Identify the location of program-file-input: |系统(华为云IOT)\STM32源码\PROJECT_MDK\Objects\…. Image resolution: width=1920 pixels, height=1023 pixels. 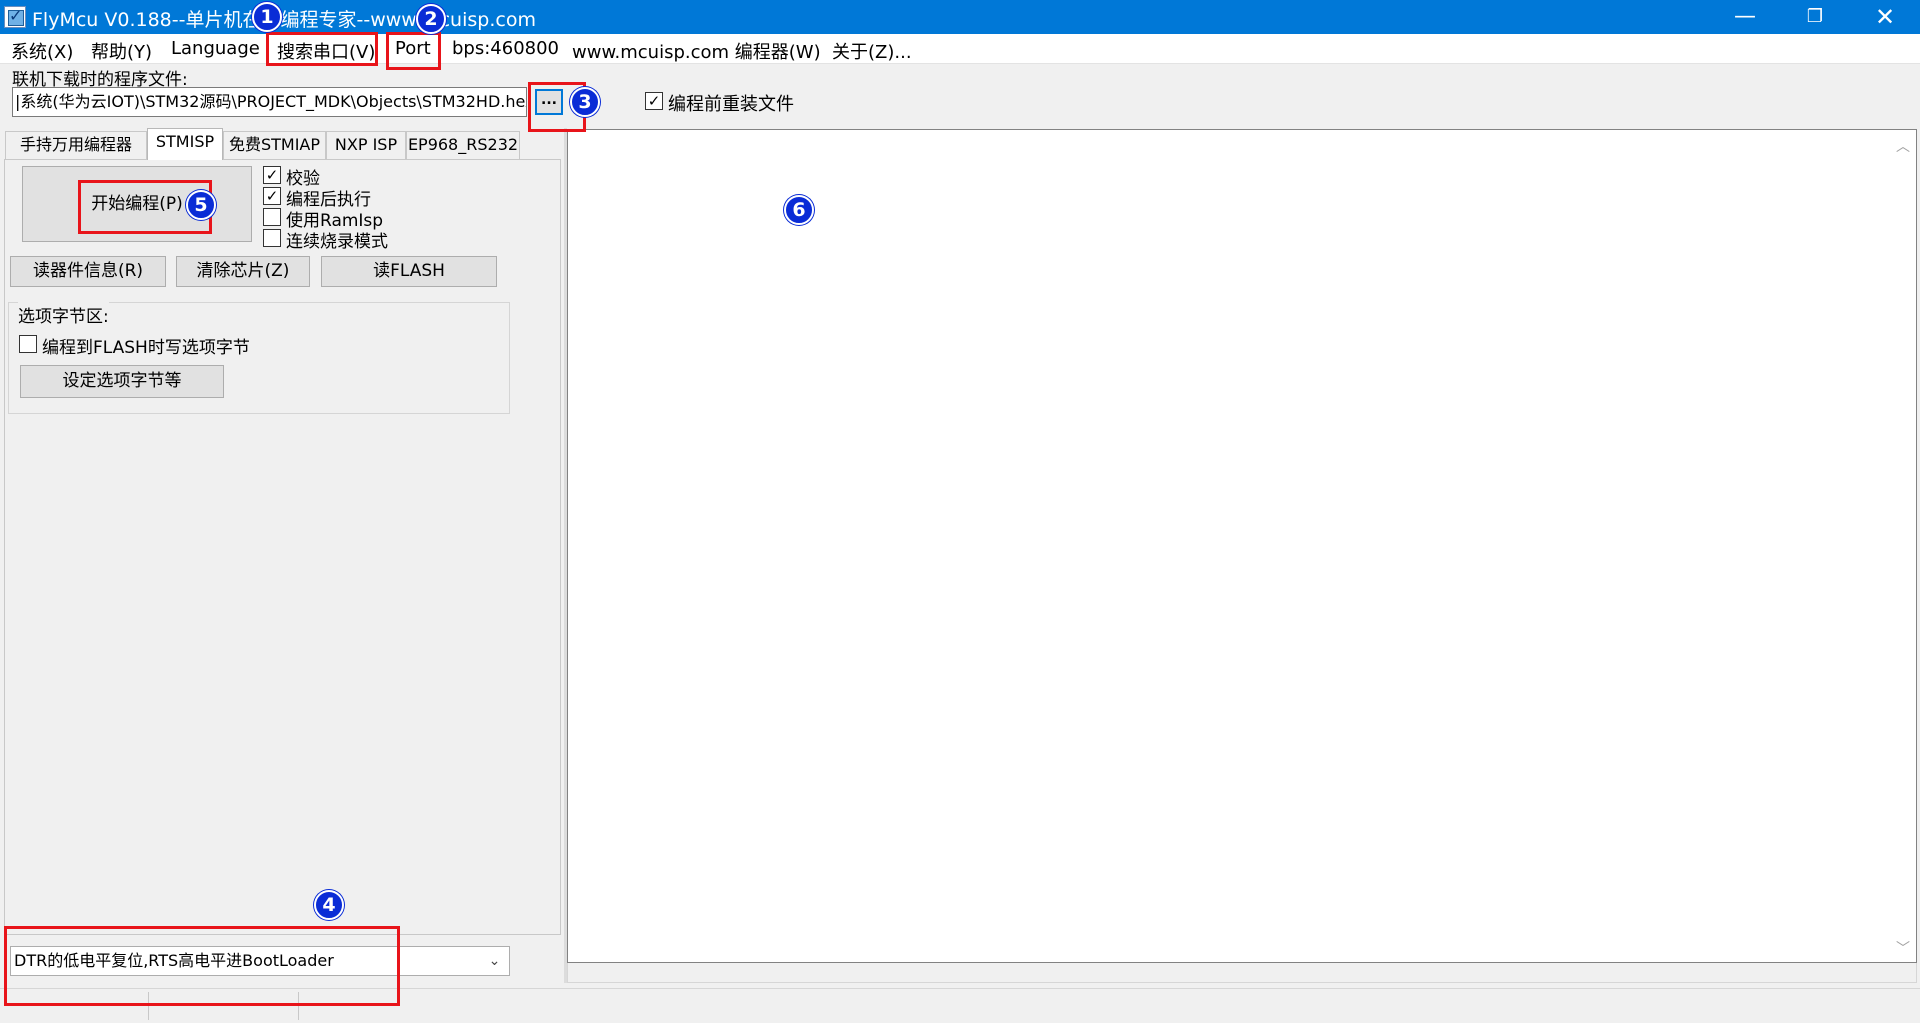
(269, 102).